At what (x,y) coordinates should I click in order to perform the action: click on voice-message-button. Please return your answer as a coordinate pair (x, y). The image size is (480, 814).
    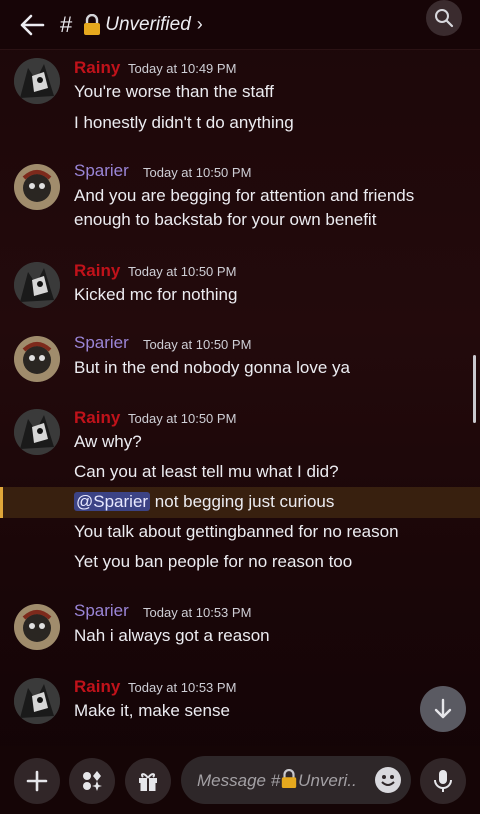
    Looking at the image, I should click on (443, 781).